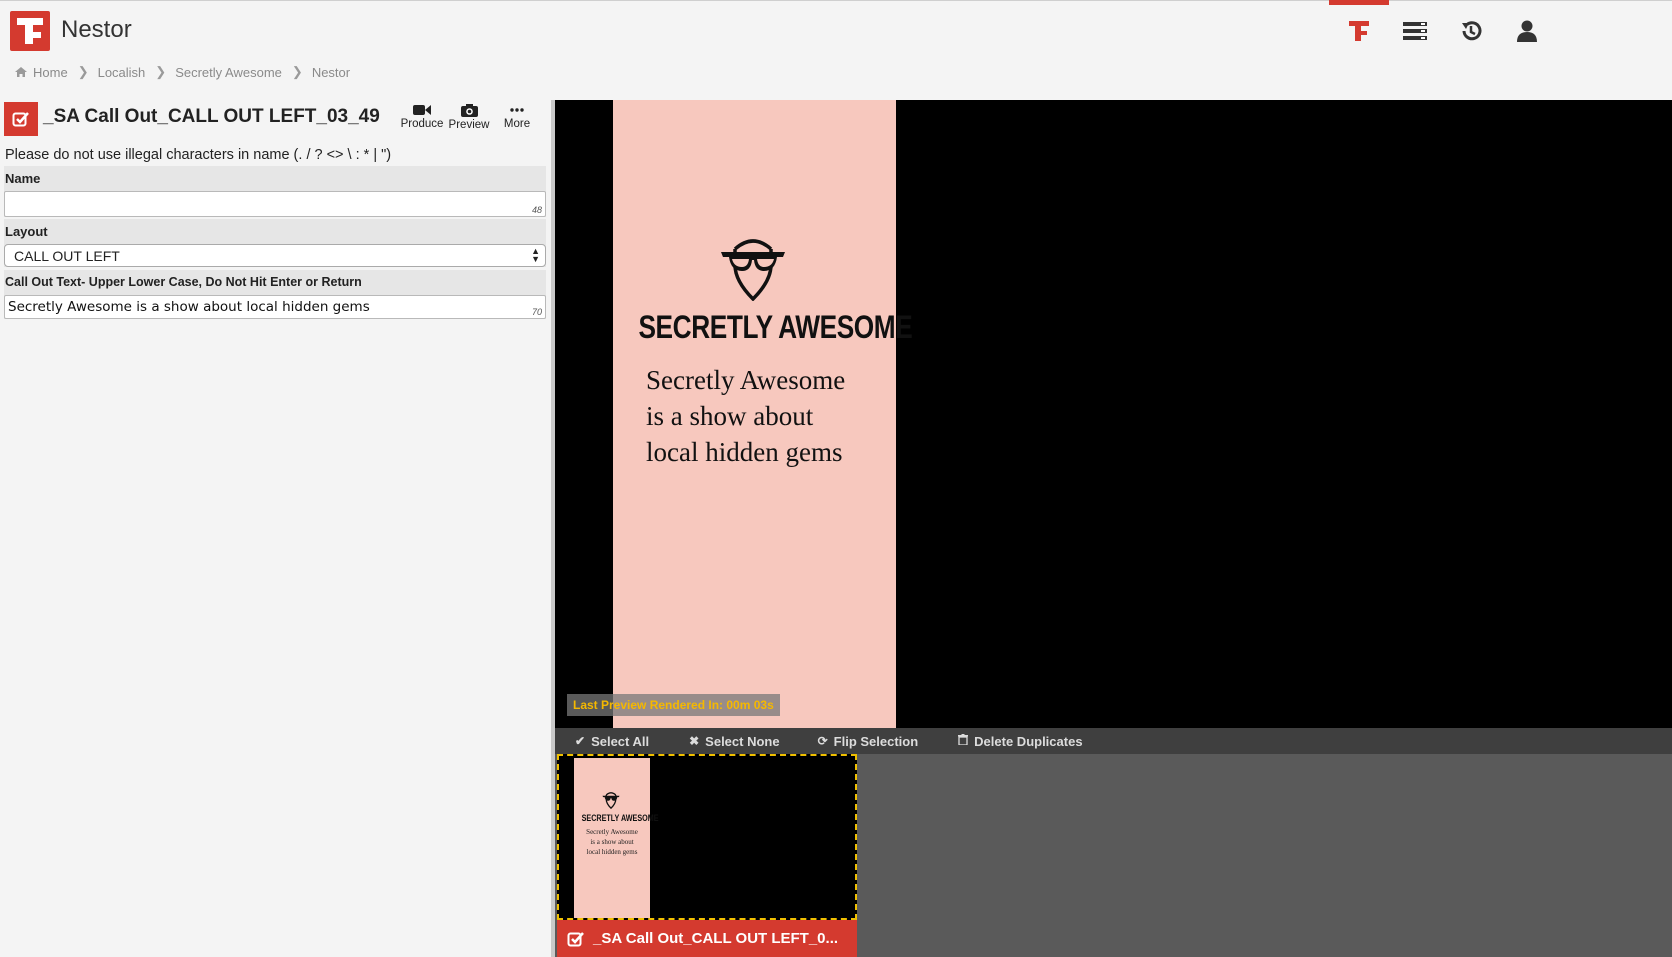 The image size is (1672, 957). What do you see at coordinates (275, 204) in the screenshot?
I see `name-input: 48` at bounding box center [275, 204].